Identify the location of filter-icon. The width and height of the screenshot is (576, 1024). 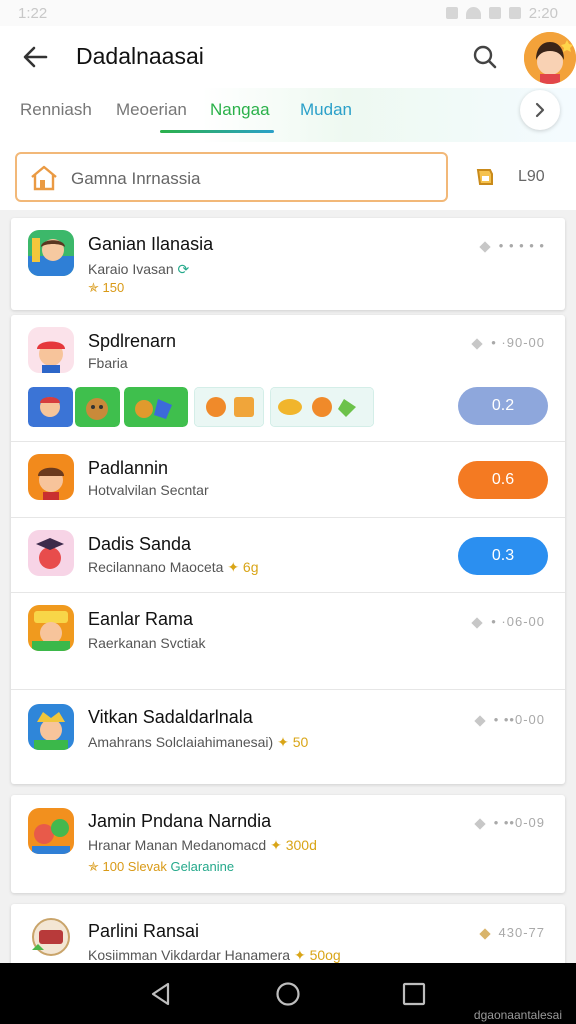
(485, 177).